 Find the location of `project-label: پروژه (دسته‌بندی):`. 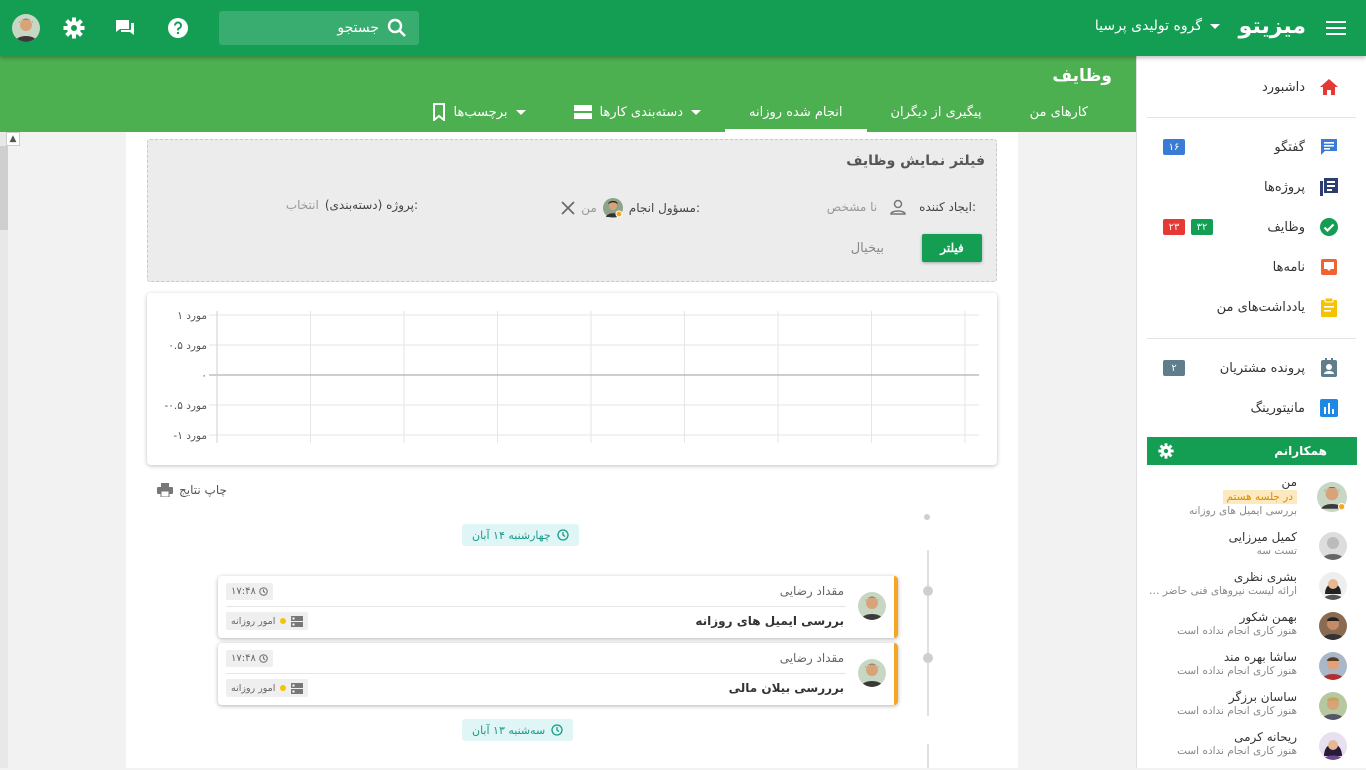

project-label: پروژه (دسته‌بندی): is located at coordinates (371, 205).